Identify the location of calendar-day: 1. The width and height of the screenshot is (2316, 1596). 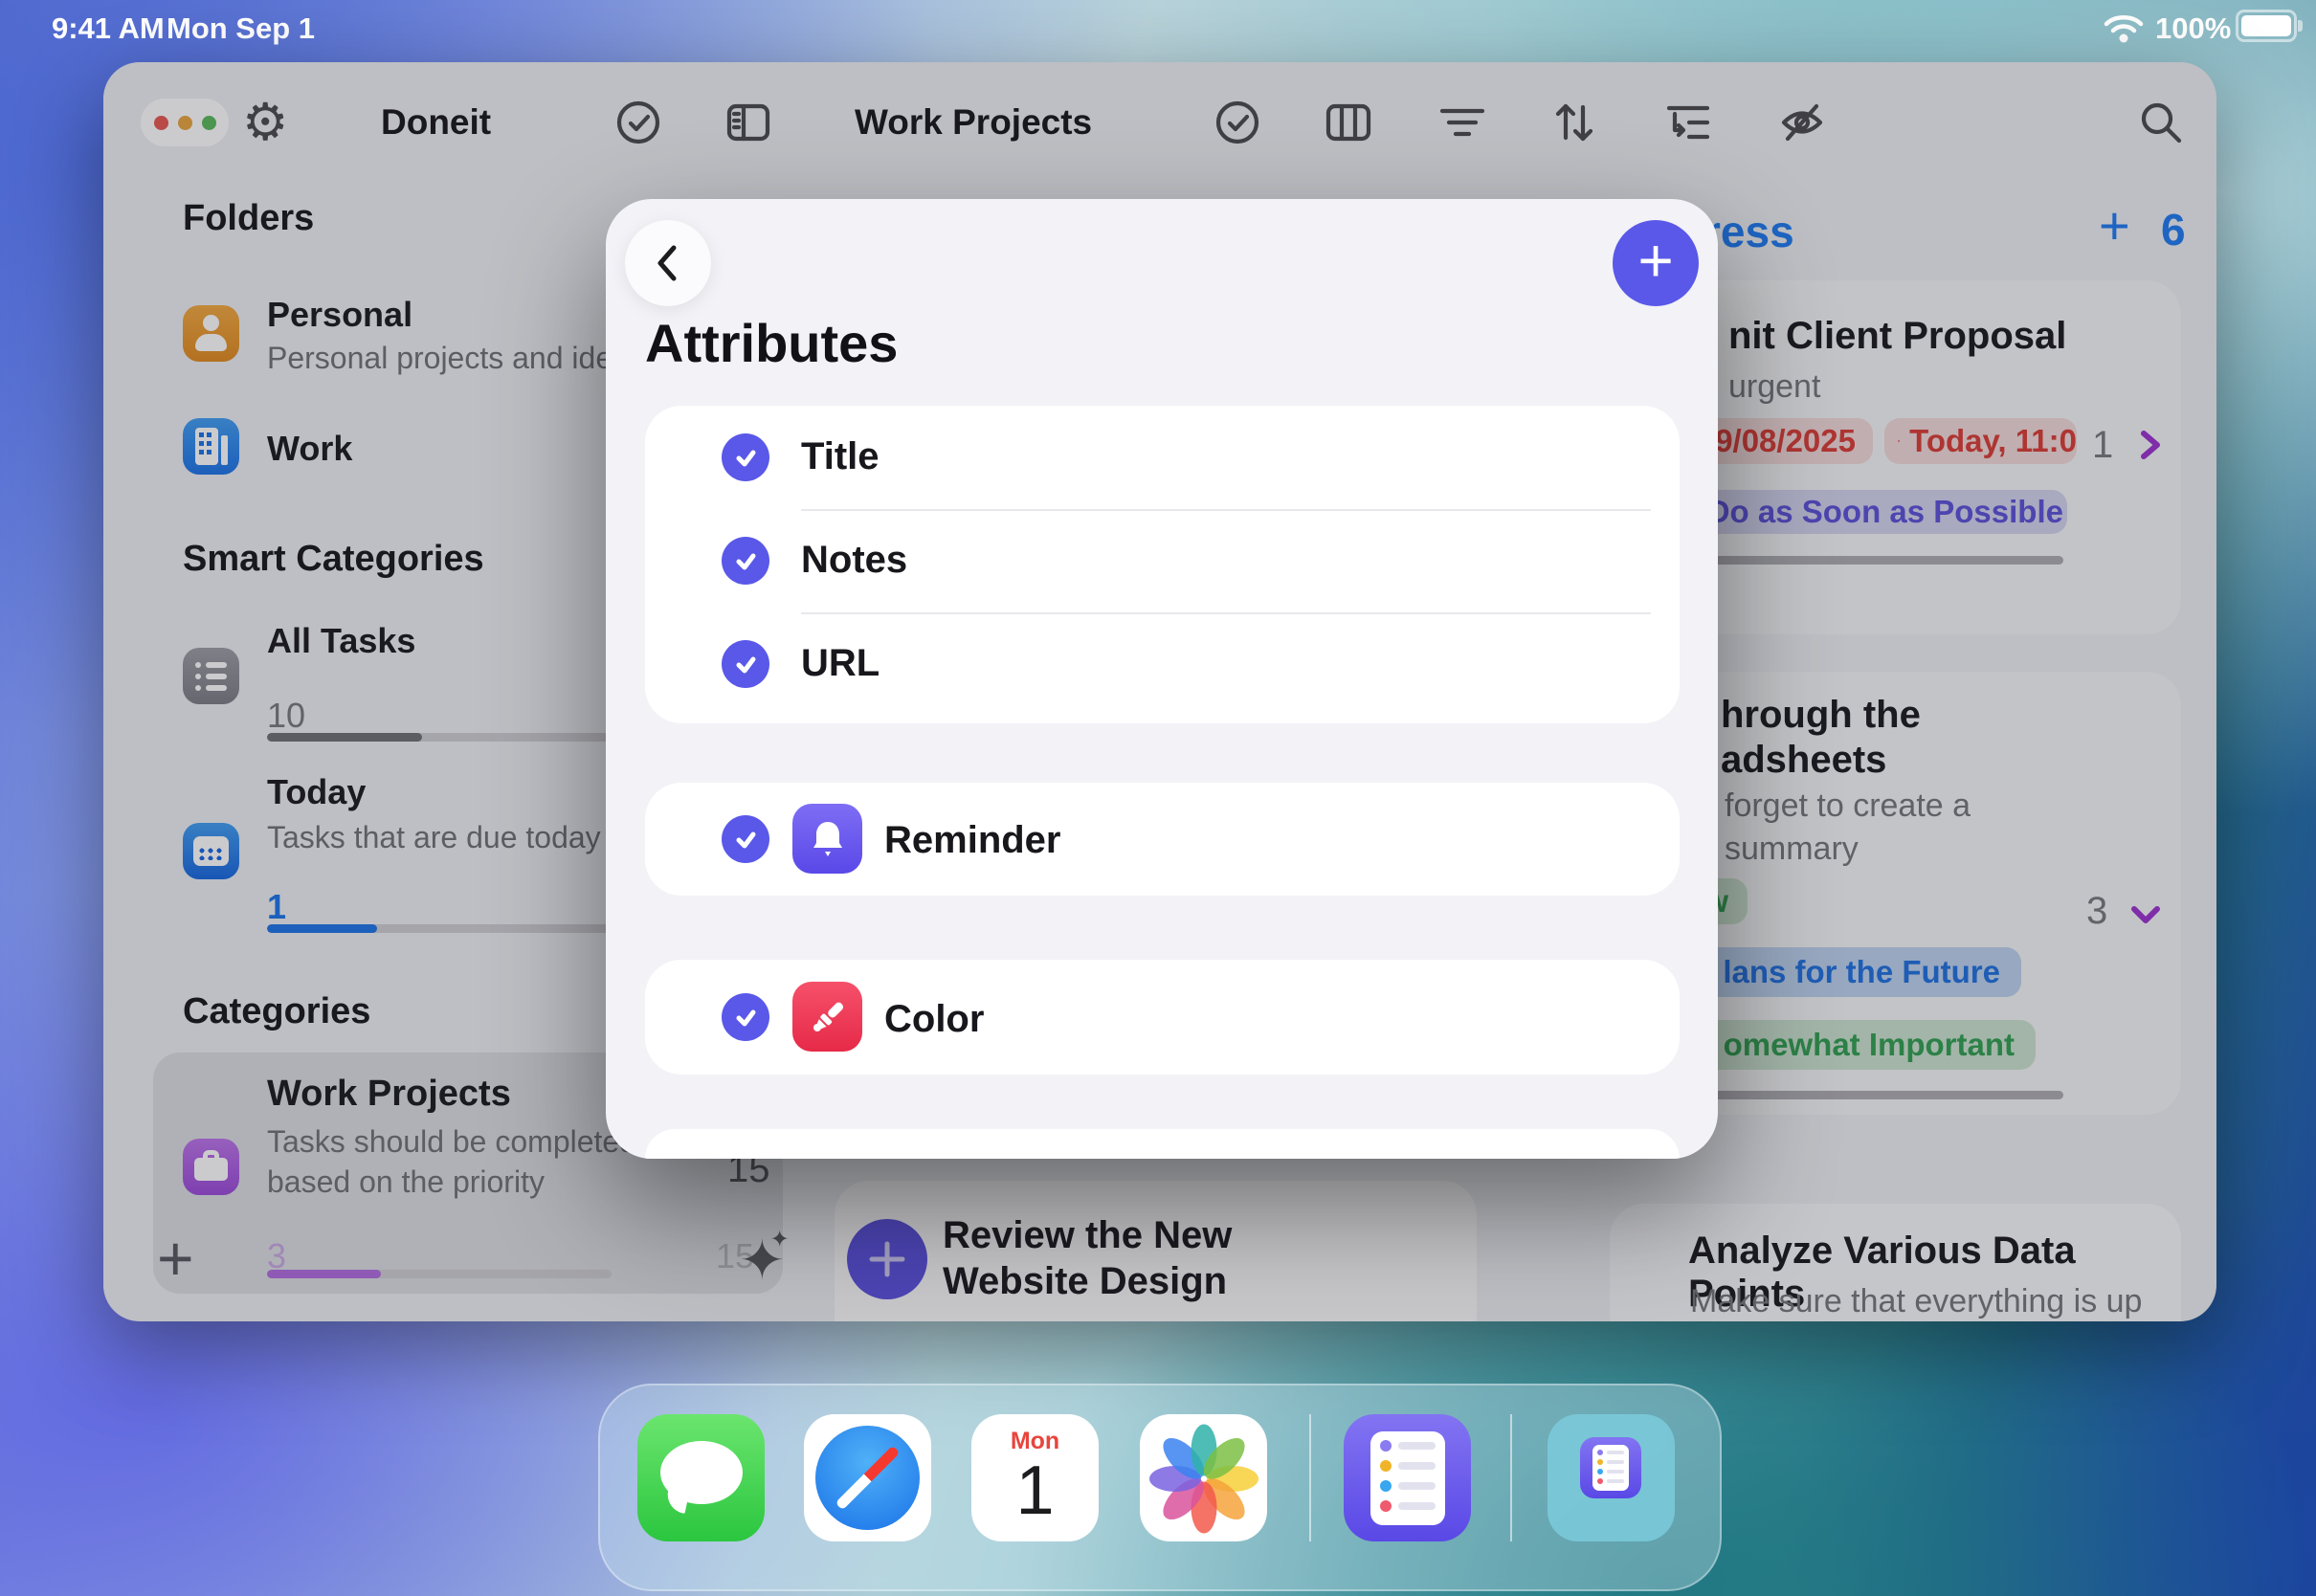
(1035, 1491).